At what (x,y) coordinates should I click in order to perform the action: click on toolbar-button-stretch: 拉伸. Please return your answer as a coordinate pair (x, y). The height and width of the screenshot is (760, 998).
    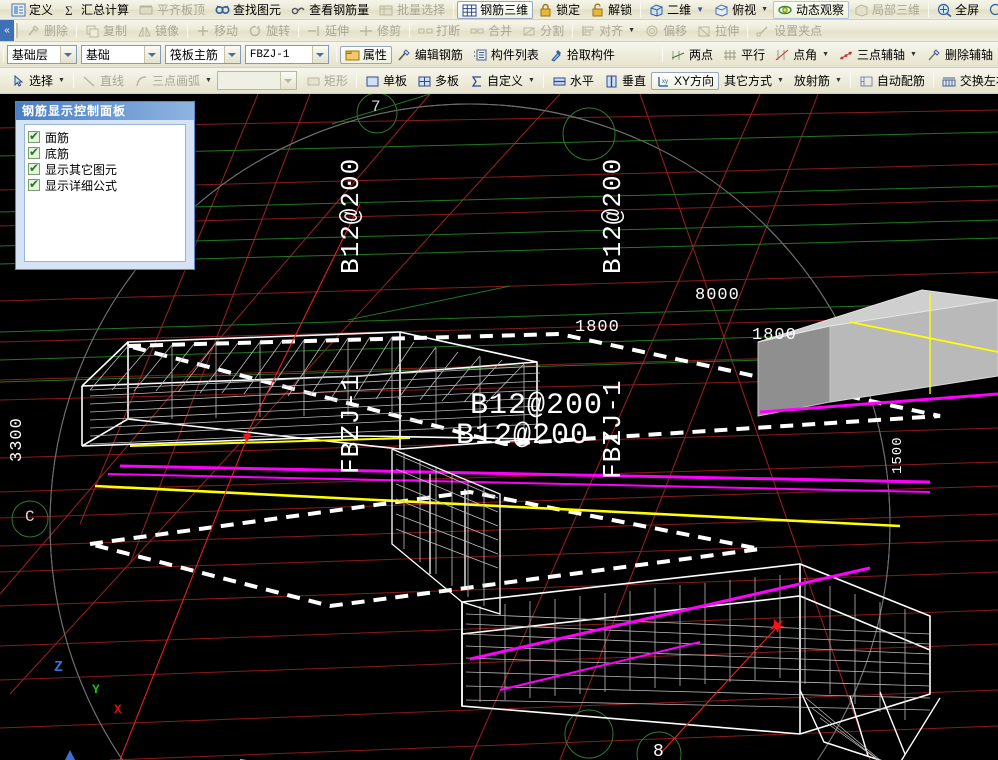
    Looking at the image, I should click on (718, 31).